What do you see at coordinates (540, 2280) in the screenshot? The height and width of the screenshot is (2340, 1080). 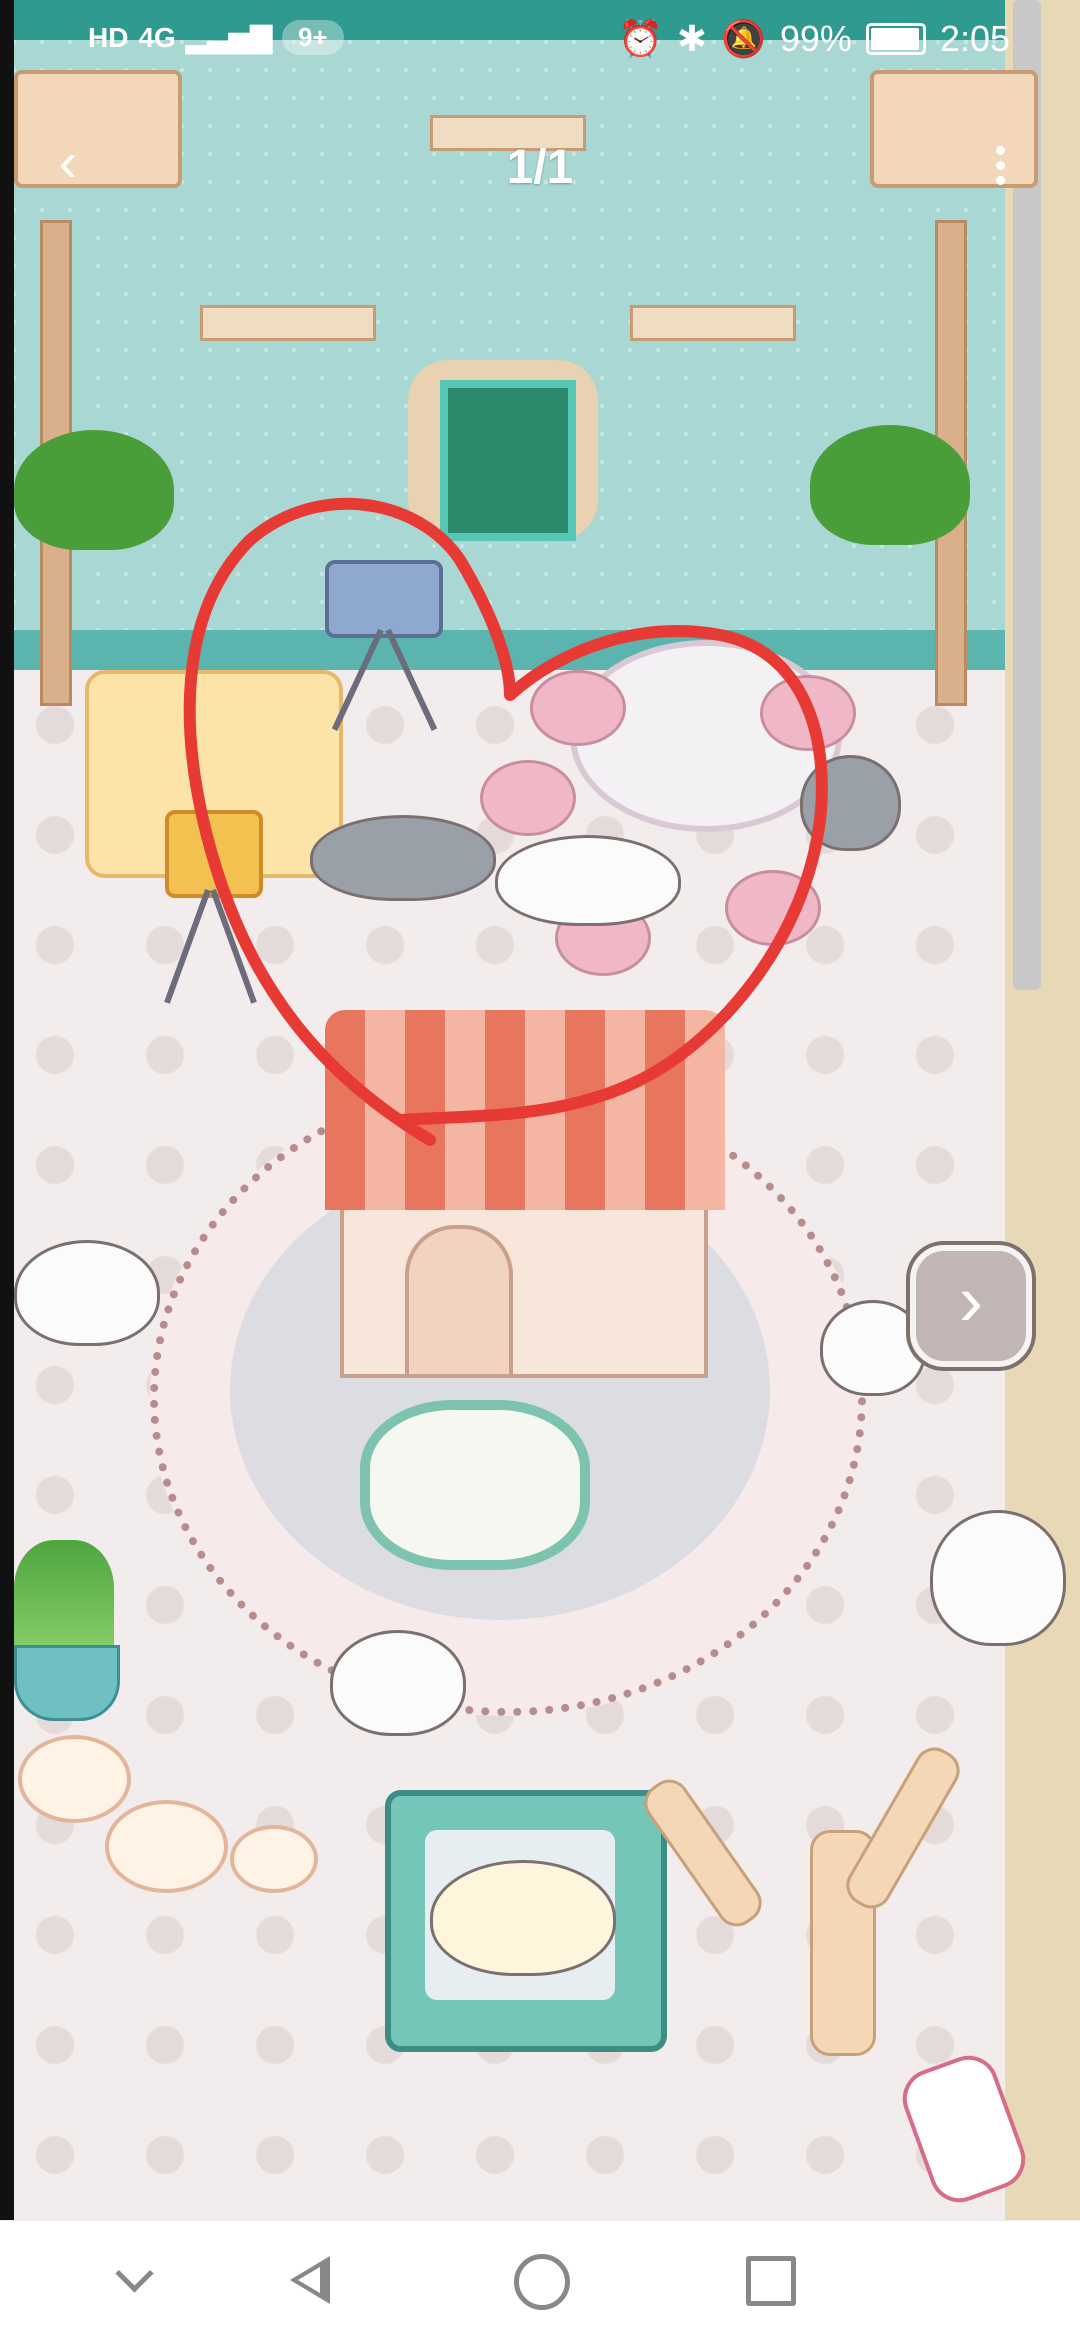 I see `home-circle-icon` at bounding box center [540, 2280].